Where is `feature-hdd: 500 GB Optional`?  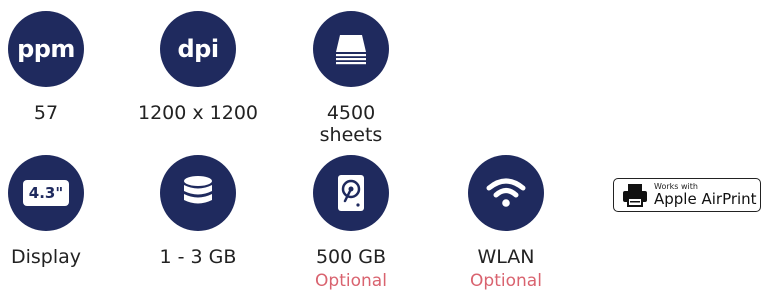
feature-hdd: 500 GB Optional is located at coordinates (351, 223).